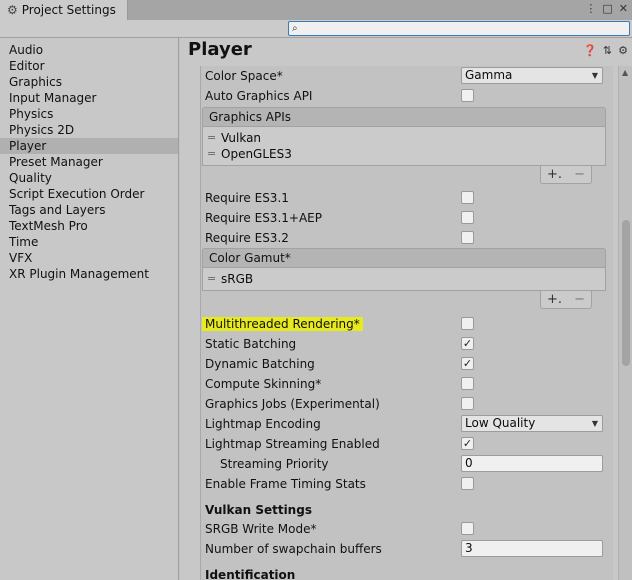 The width and height of the screenshot is (632, 580). Describe the element at coordinates (89, 114) in the screenshot. I see `sidebar-item-physics: Physics` at that location.